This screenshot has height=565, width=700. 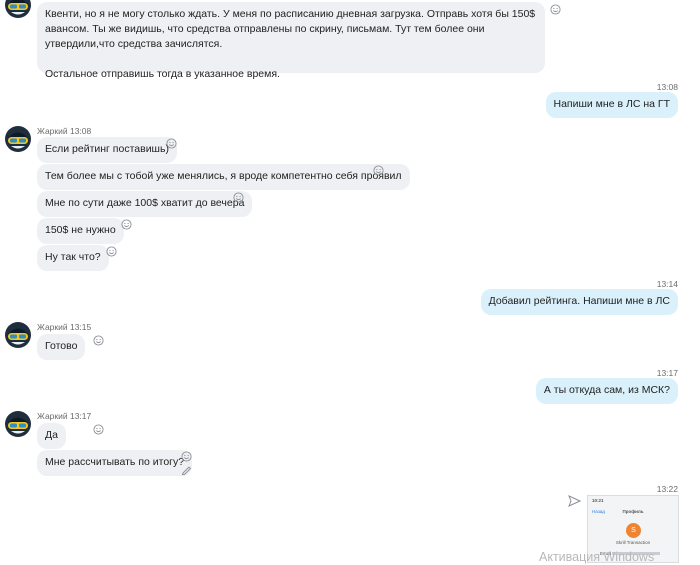 What do you see at coordinates (598, 500) in the screenshot?
I see `status-time: 10:21` at bounding box center [598, 500].